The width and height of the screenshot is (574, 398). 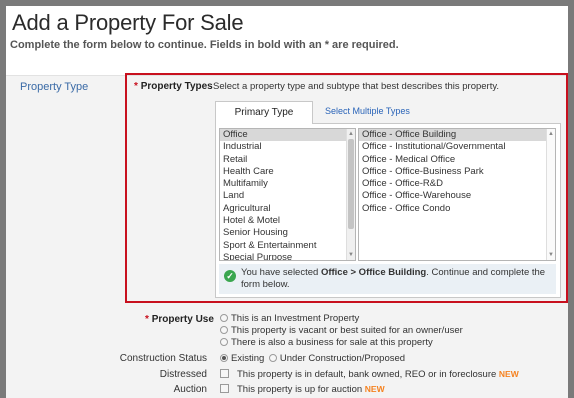 I want to click on construction-status-label: Construction Status, so click(x=163, y=358).